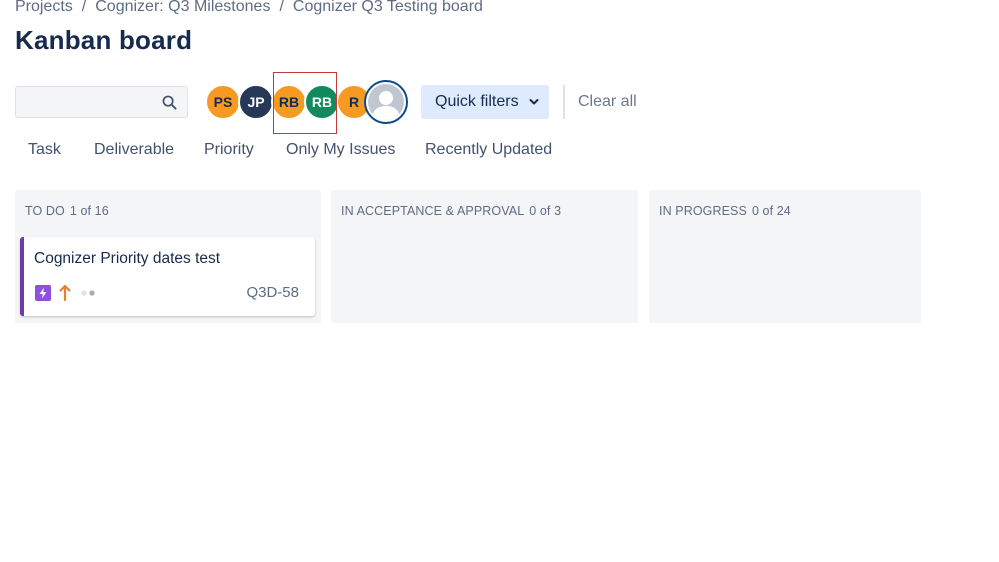 The width and height of the screenshot is (999, 562). Describe the element at coordinates (88, 293) in the screenshot. I see `dots-icon` at that location.